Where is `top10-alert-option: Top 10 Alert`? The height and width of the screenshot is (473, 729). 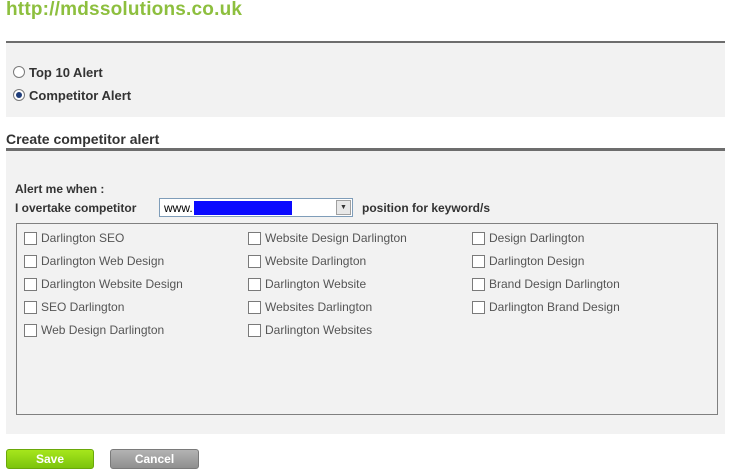 top10-alert-option: Top 10 Alert is located at coordinates (58, 72).